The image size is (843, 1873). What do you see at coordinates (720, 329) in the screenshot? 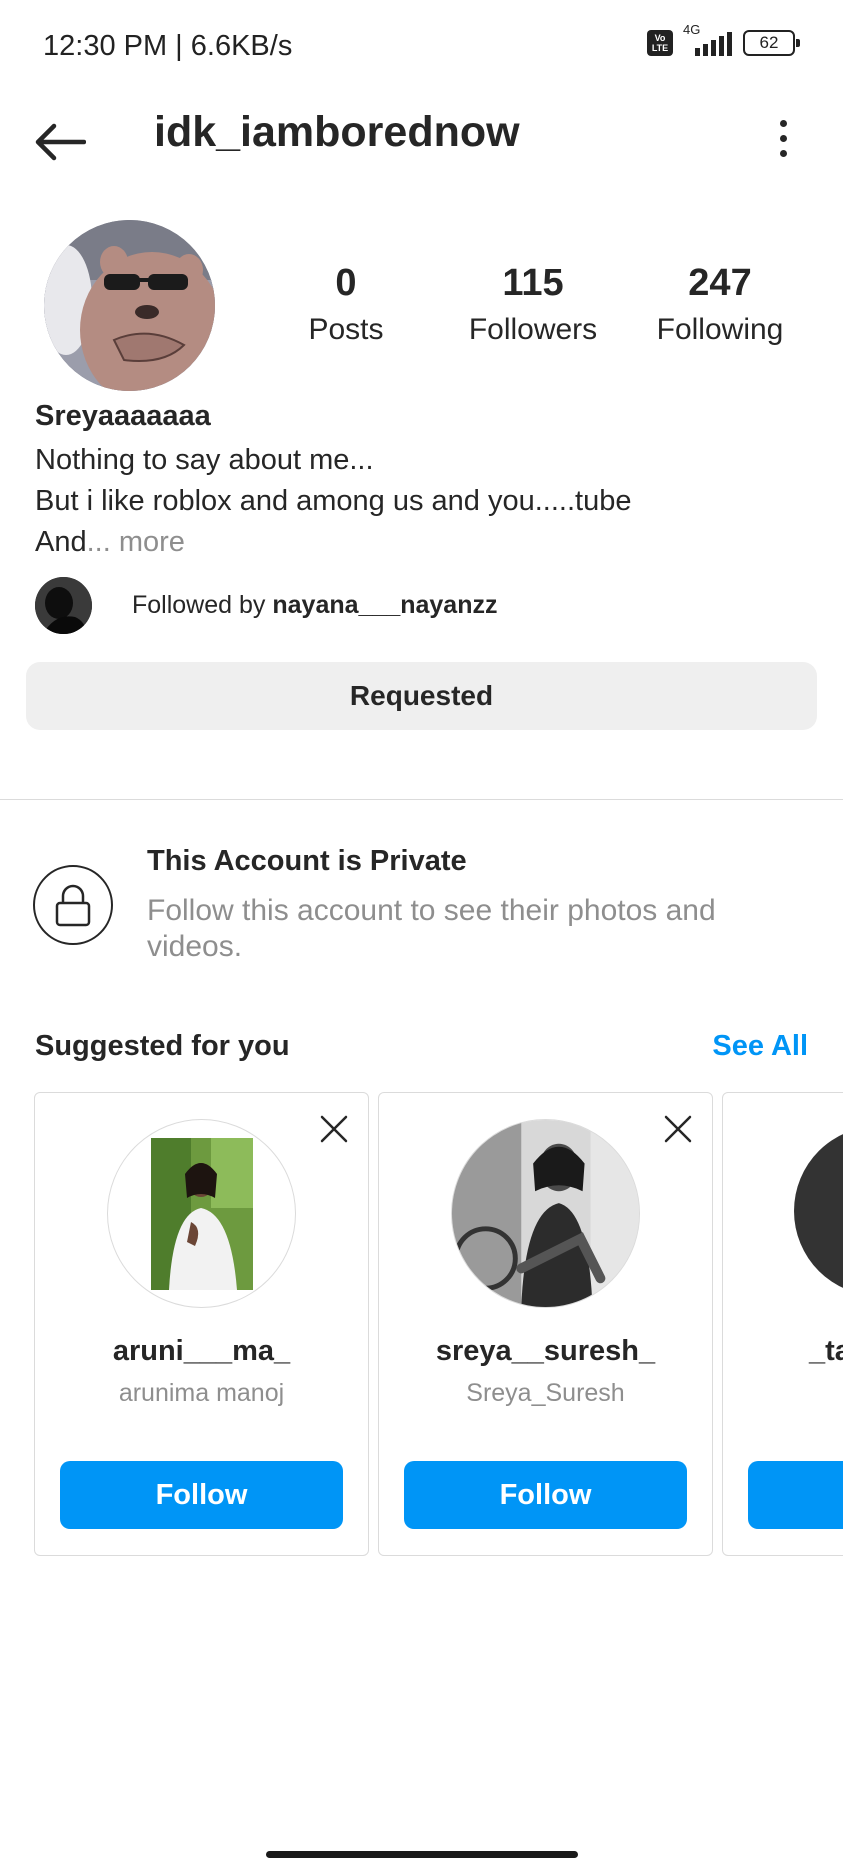
I see `following-label: Following` at bounding box center [720, 329].